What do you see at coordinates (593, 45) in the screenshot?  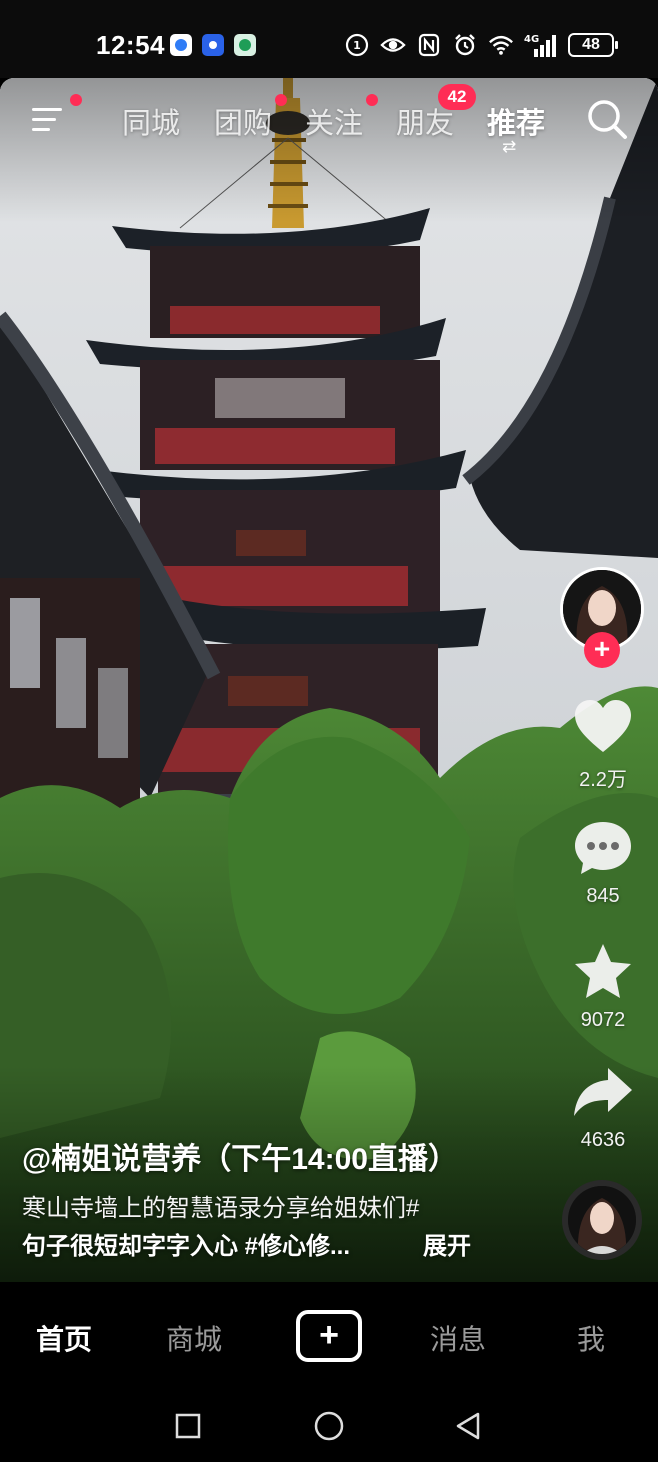 I see `battery-indicator: 48` at bounding box center [593, 45].